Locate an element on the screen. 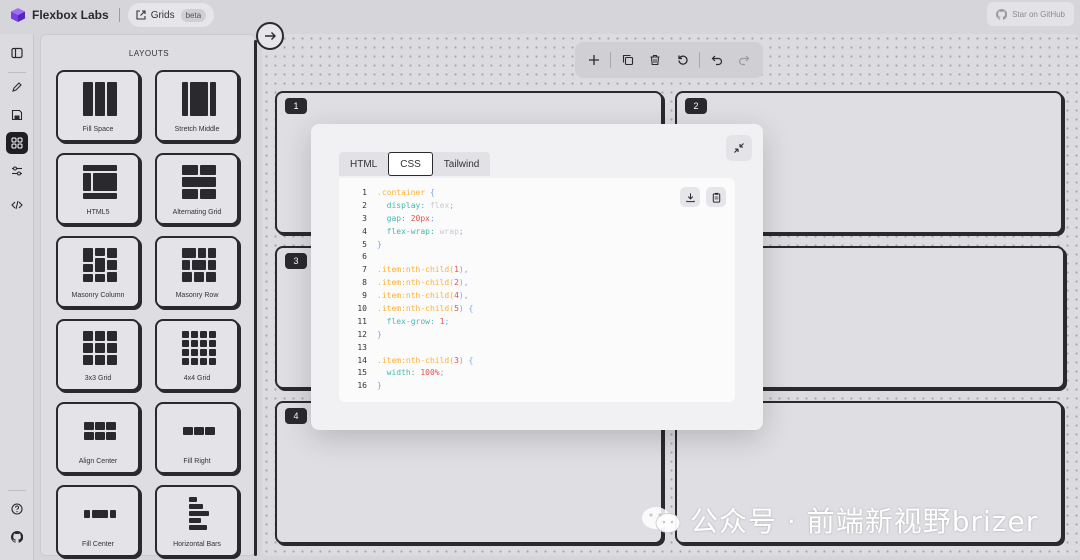  panel-scrollbar is located at coordinates (255, 298).